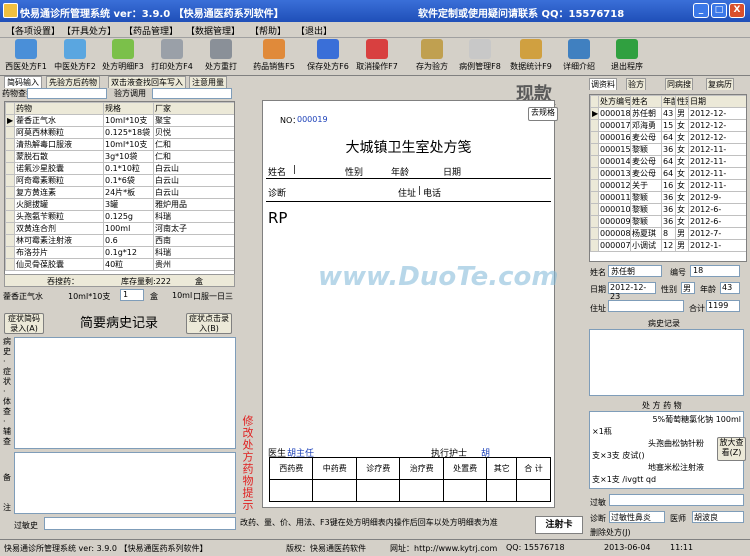 The image size is (750, 556). What do you see at coordinates (668, 101) in the screenshot?
I see `col-age: 年龄` at bounding box center [668, 101].